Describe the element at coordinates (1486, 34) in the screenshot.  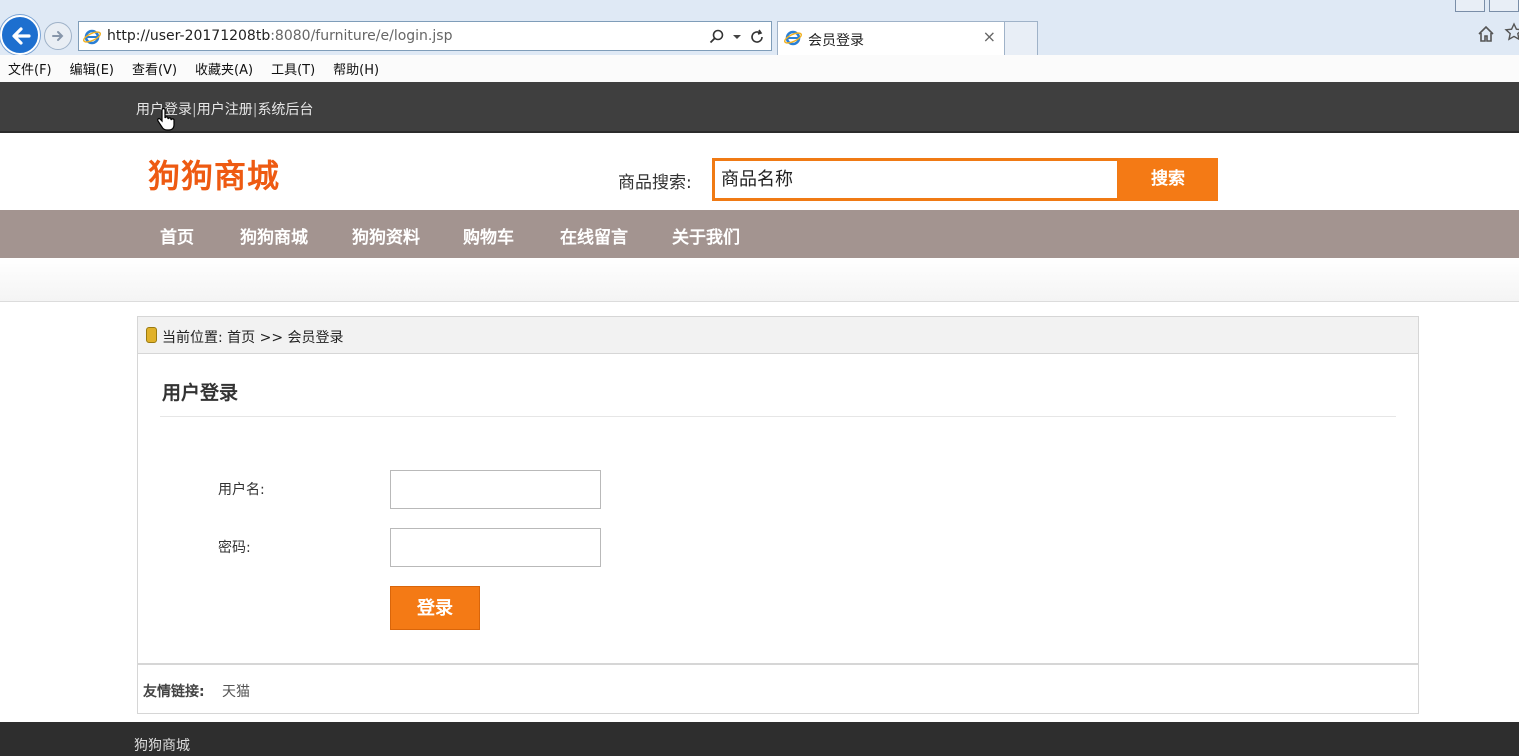
I see `home-icon` at that location.